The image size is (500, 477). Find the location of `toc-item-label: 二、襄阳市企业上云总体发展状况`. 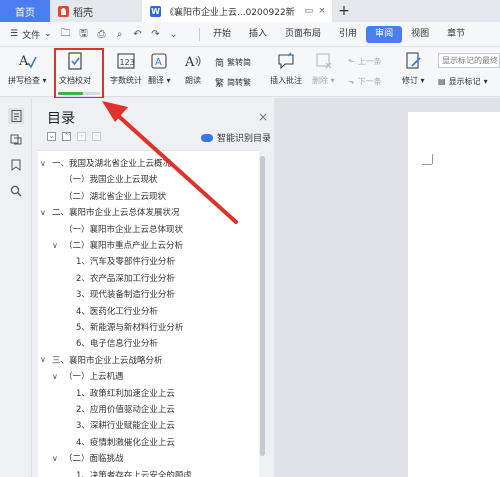

toc-item-label: 二、襄阳市企业上云总体发展状况 is located at coordinates (116, 213).